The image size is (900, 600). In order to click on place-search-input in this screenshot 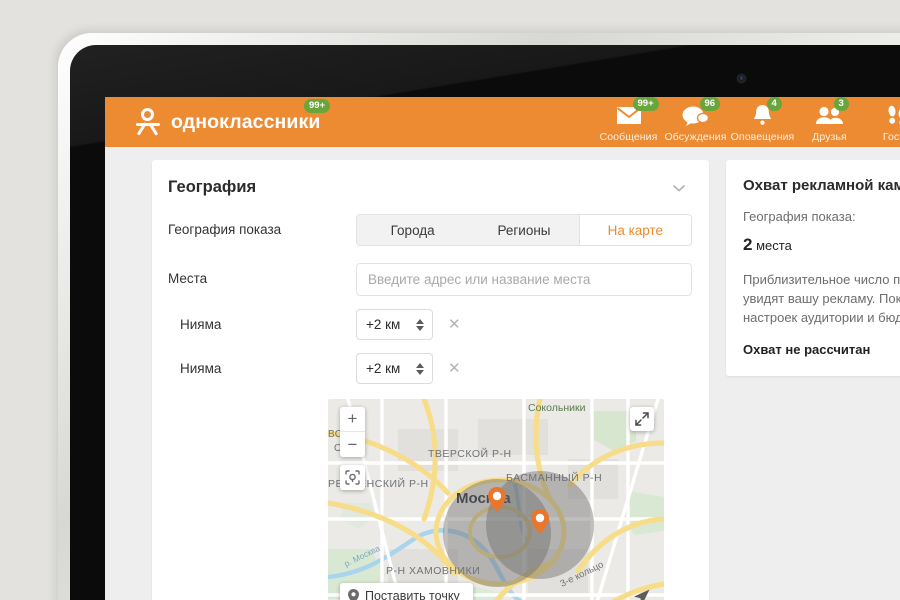, I will do `click(524, 279)`.